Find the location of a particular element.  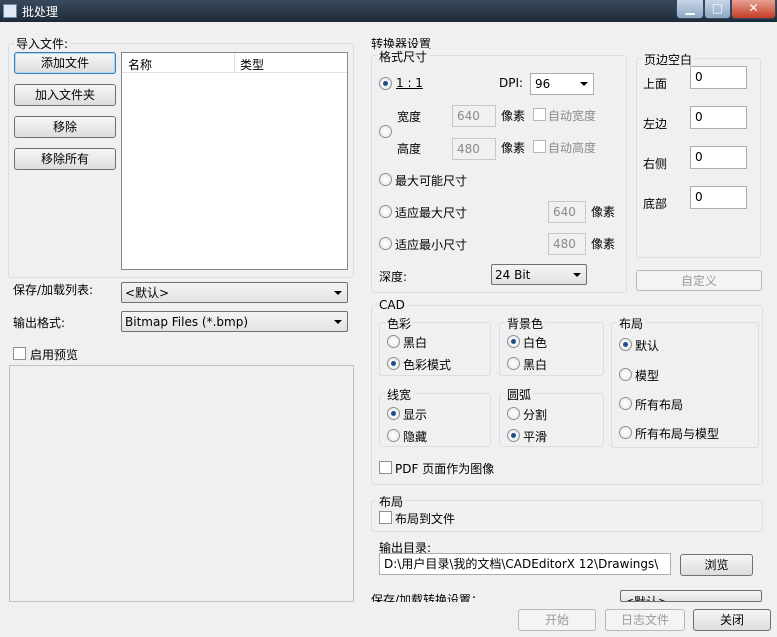

auto-height-checkbox is located at coordinates (539, 146).